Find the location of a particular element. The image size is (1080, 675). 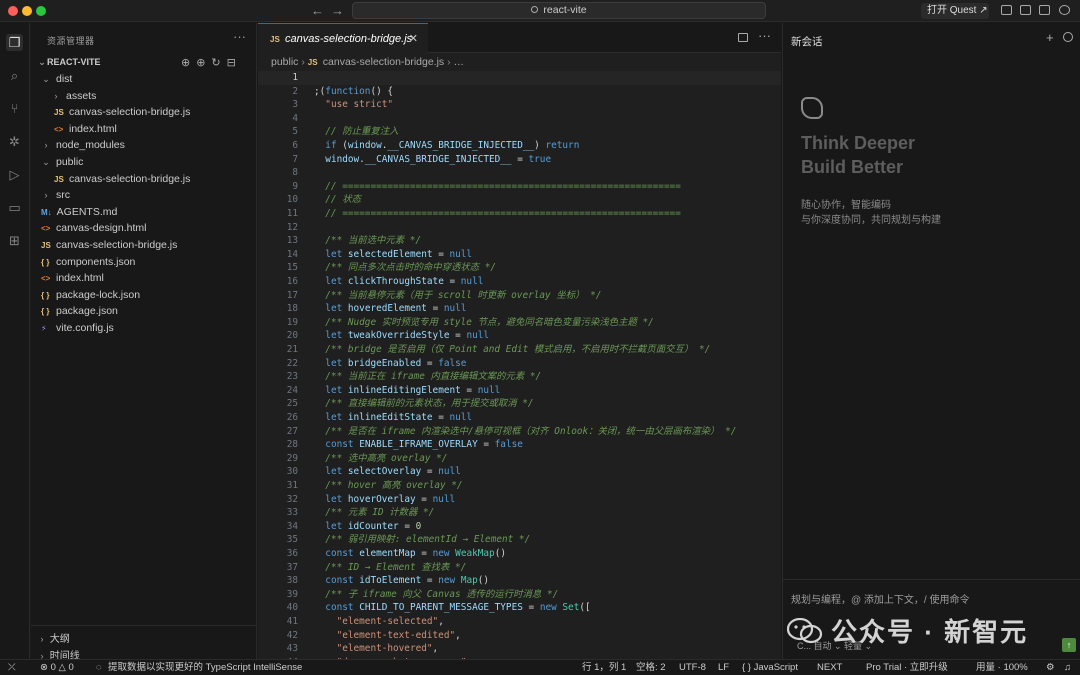

line-content: /** 选中高亮 overlay */ is located at coordinates (380, 459).